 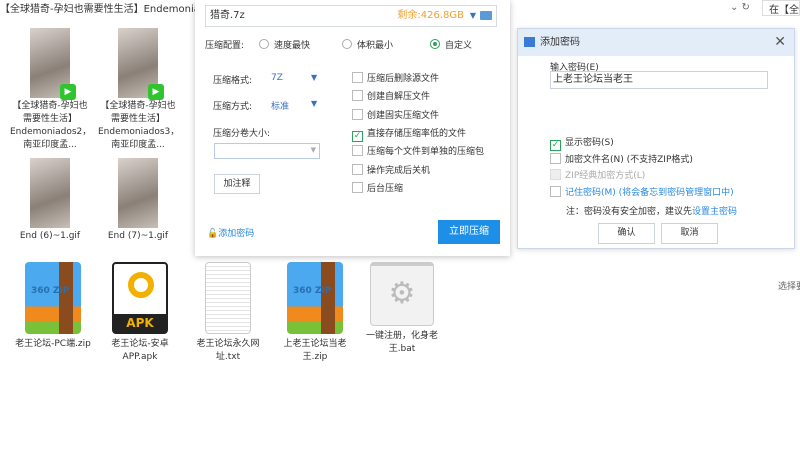 I want to click on file-item: End (6)~1.gif, so click(x=50, y=200).